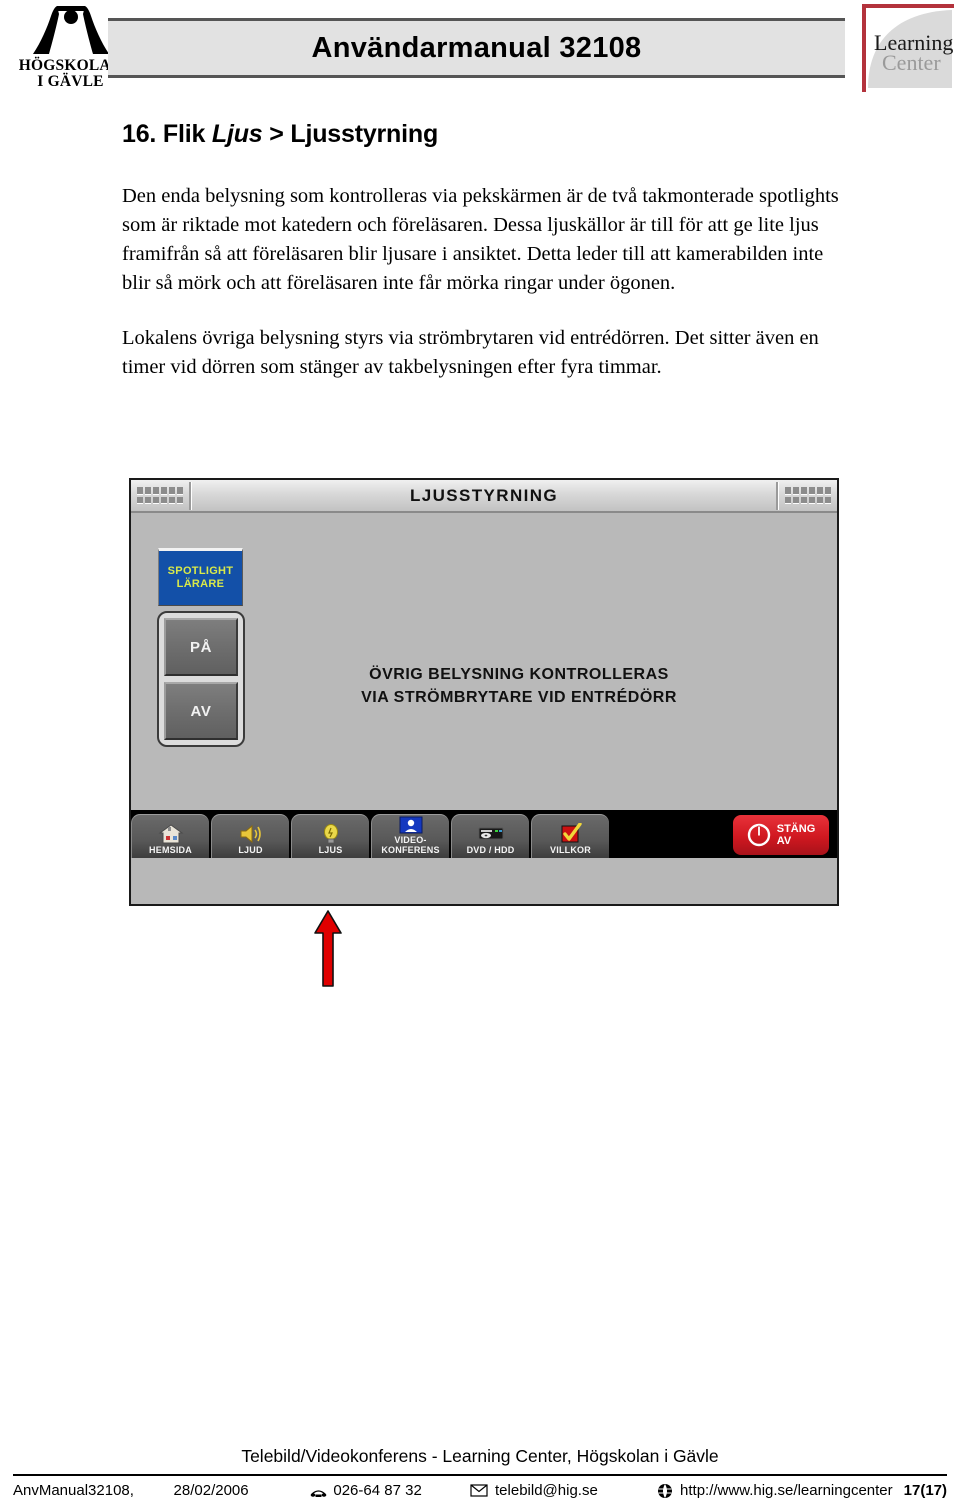  I want to click on speaker-grille-right-icon, so click(808, 495).